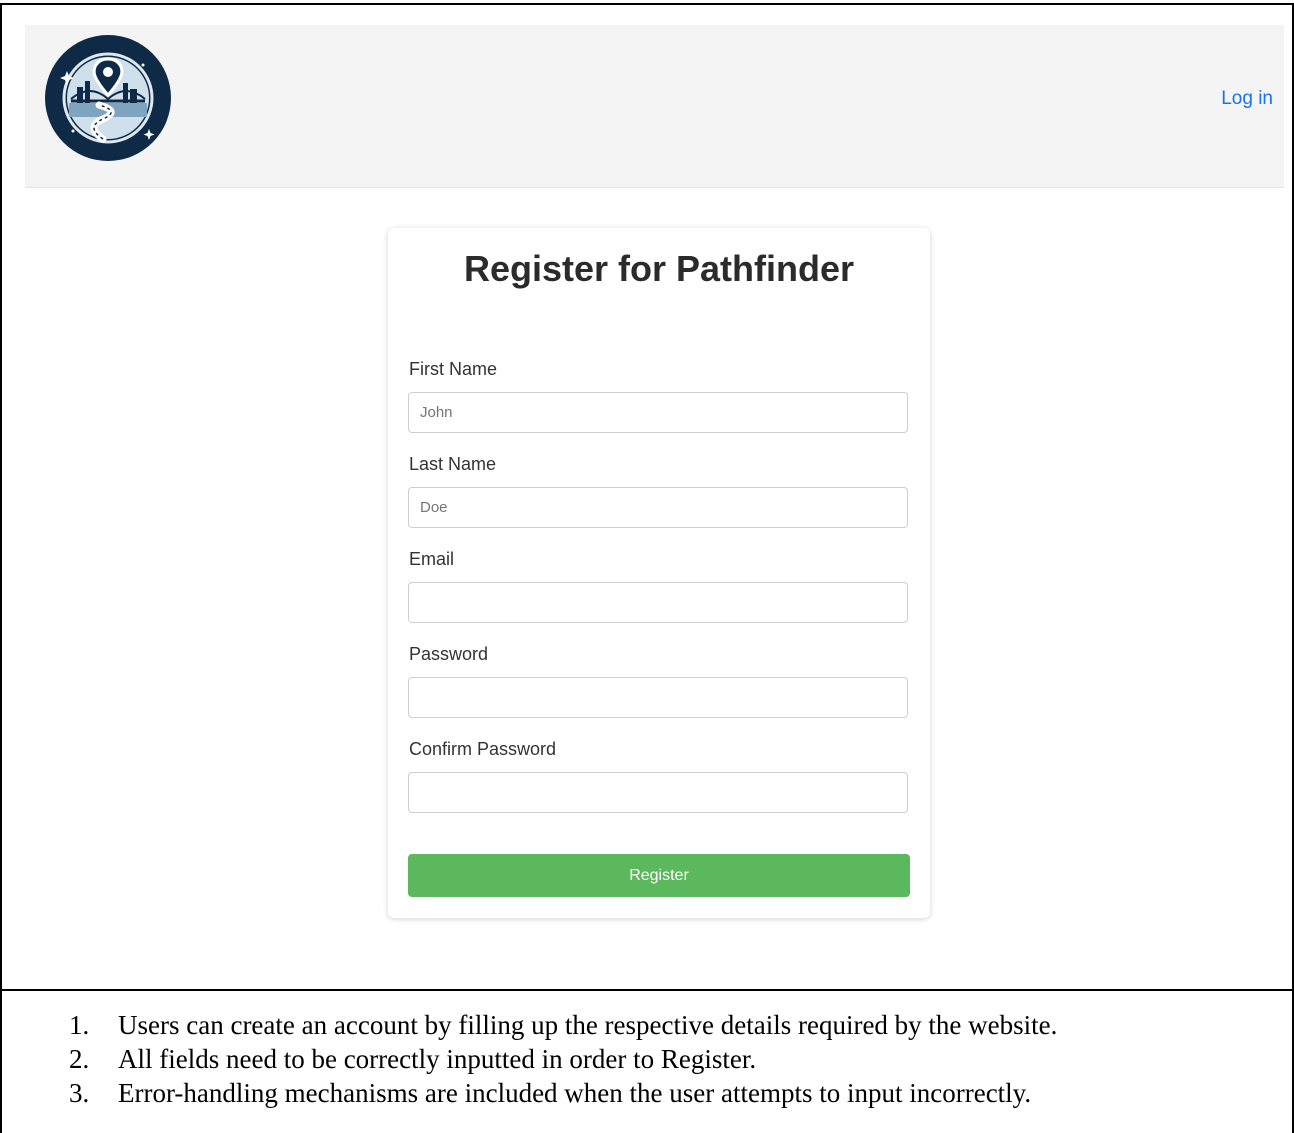 This screenshot has height=1133, width=1294. I want to click on list-number: 2., so click(79, 1059).